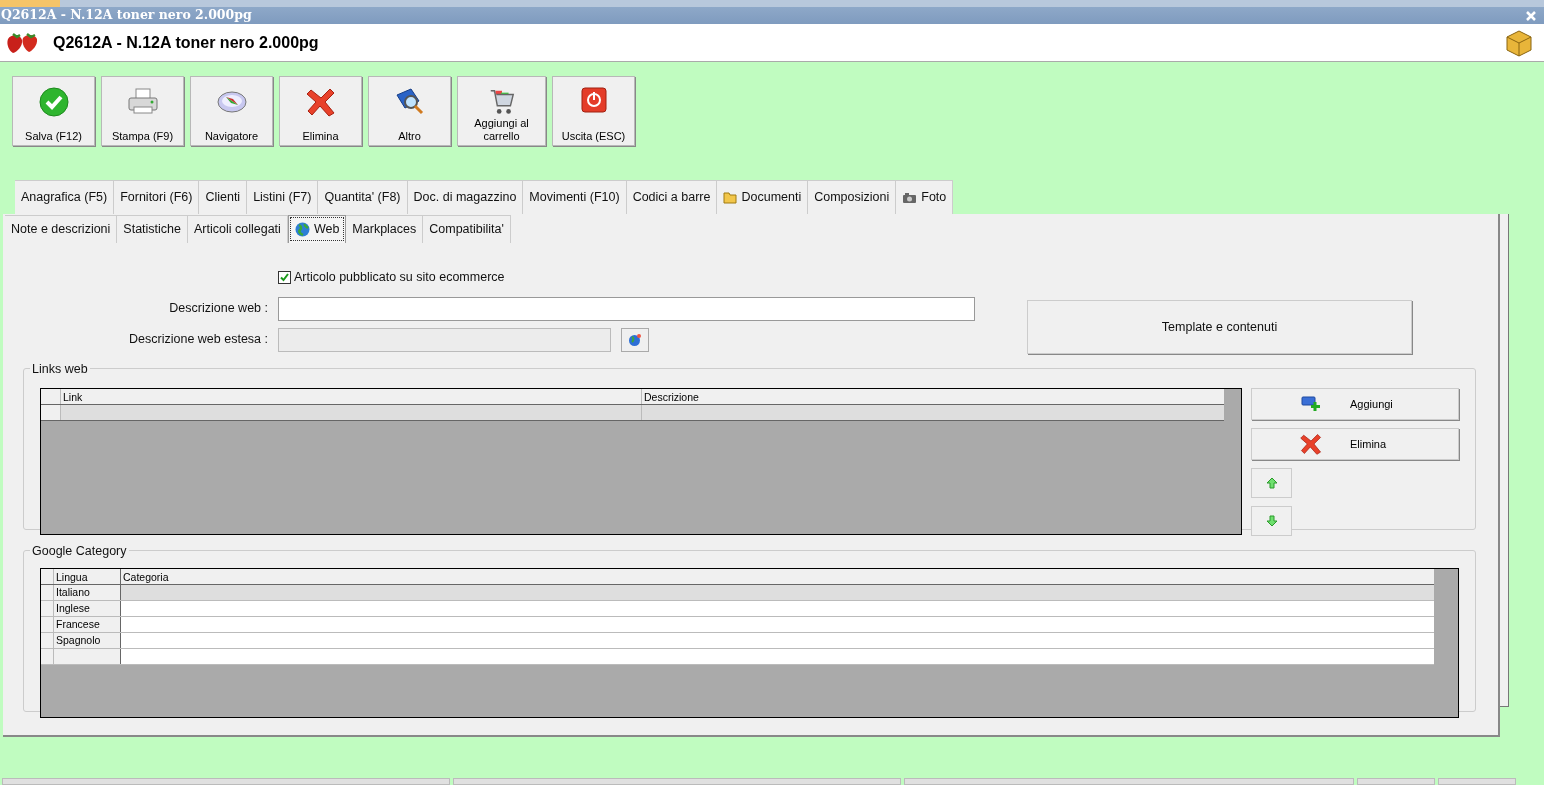 The image size is (1544, 785). I want to click on window-title: Q2612A - N.12A toner nero 2.000pg, so click(126, 15).